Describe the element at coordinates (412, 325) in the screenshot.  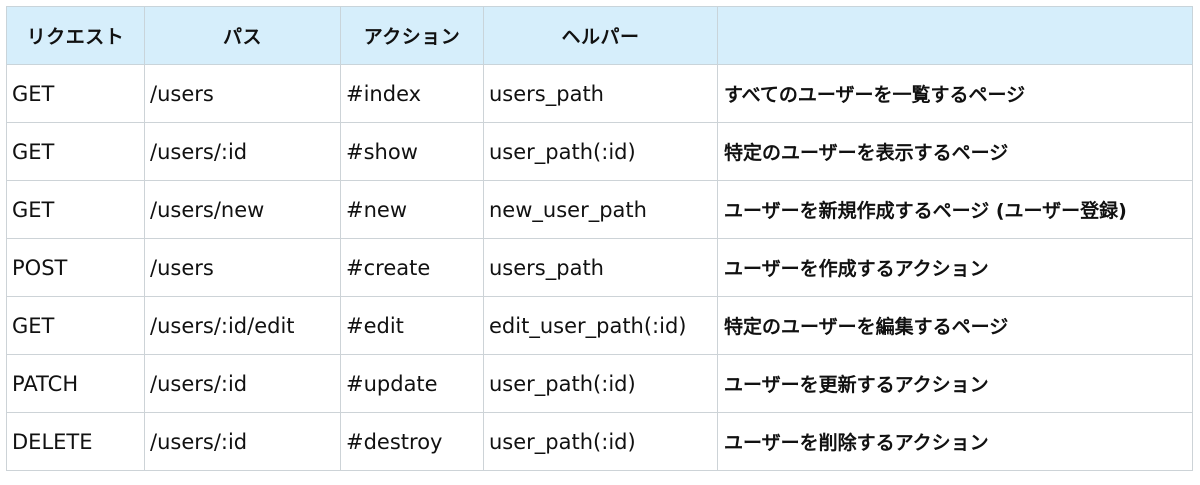
I see `cell-action: #edit` at that location.